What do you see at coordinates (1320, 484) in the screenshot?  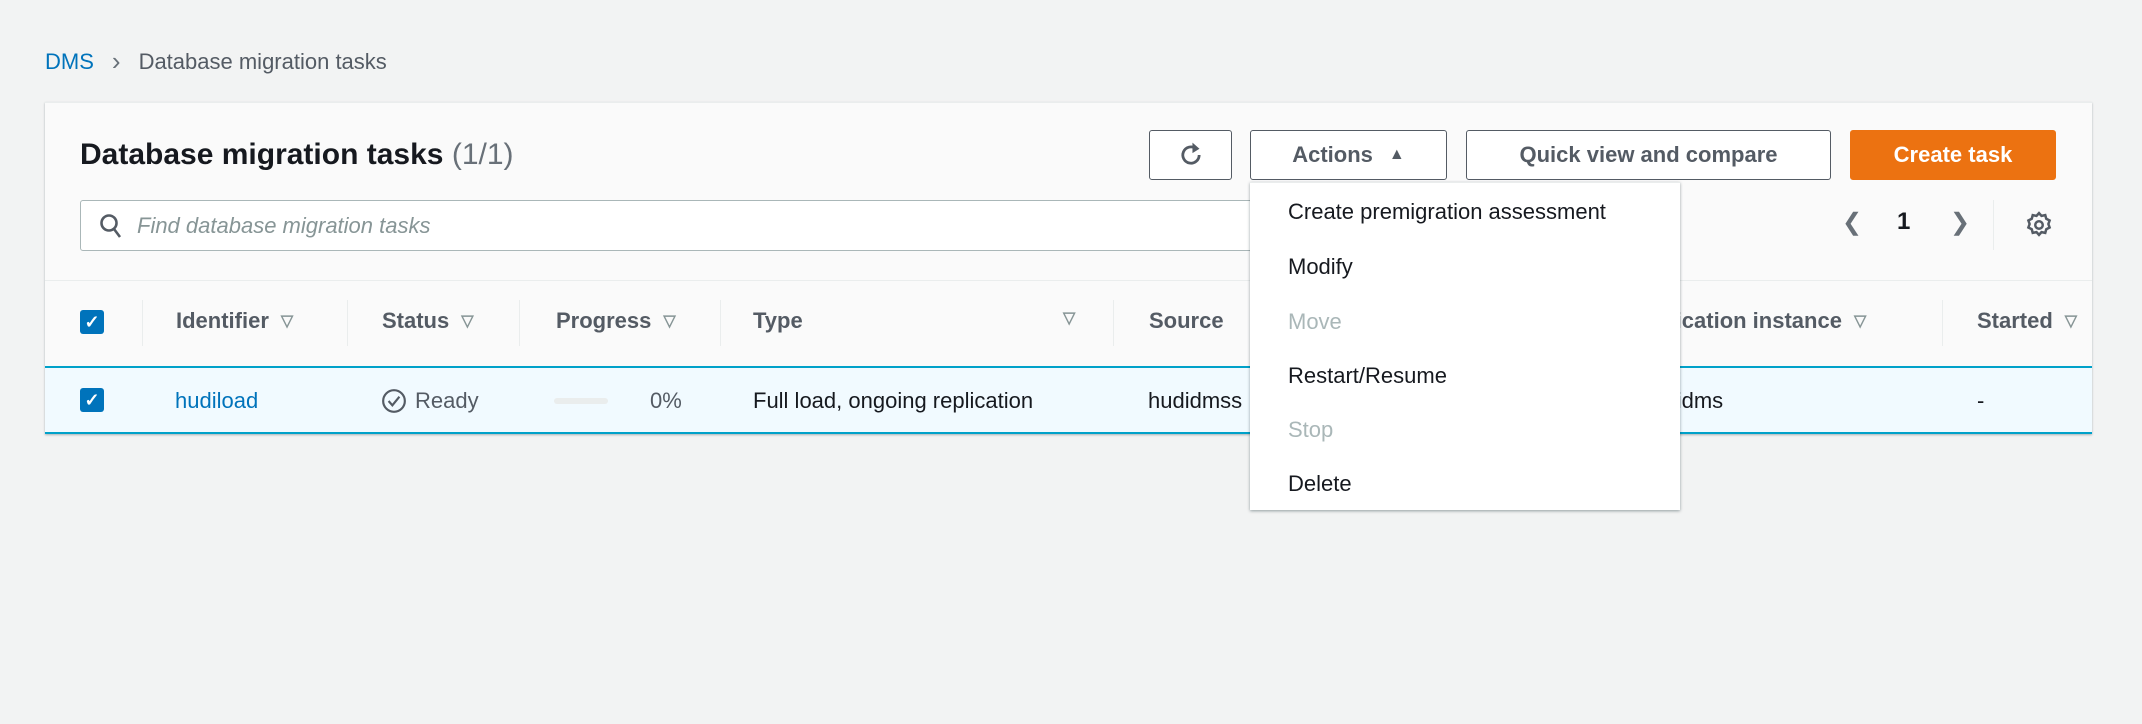 I see `menu-item-delete: Delete` at bounding box center [1320, 484].